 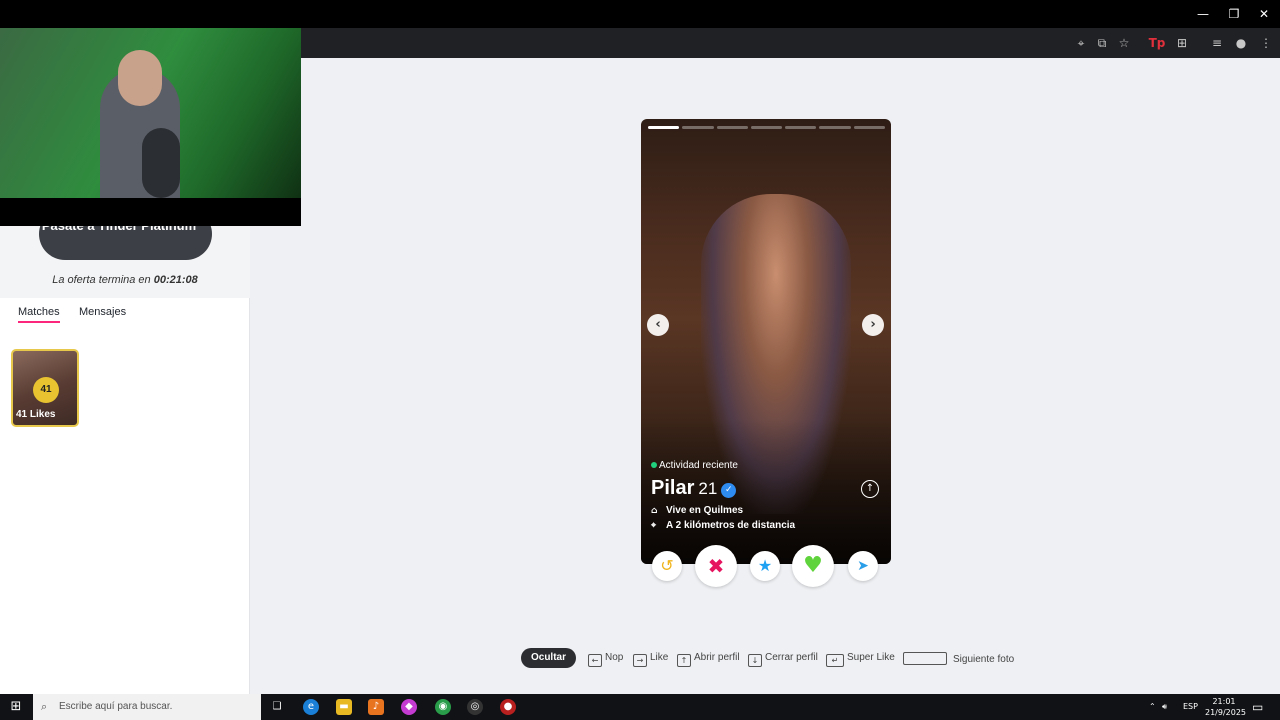 I want to click on lives-in-row: ⌂ Vive en Quilmes, so click(x=697, y=510).